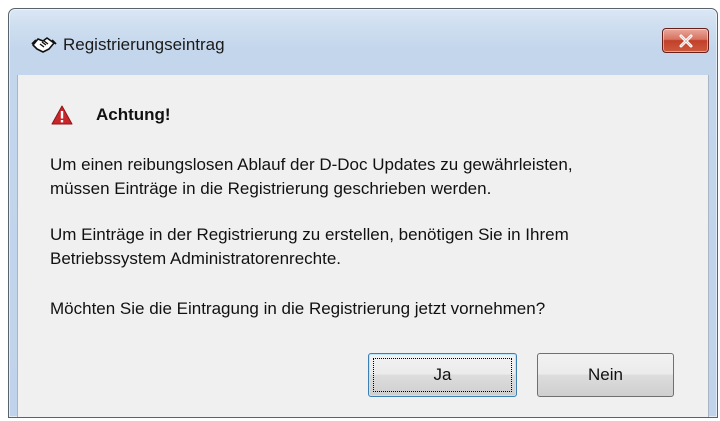 The image size is (720, 421). What do you see at coordinates (62, 115) in the screenshot?
I see `warning-triangle-icon` at bounding box center [62, 115].